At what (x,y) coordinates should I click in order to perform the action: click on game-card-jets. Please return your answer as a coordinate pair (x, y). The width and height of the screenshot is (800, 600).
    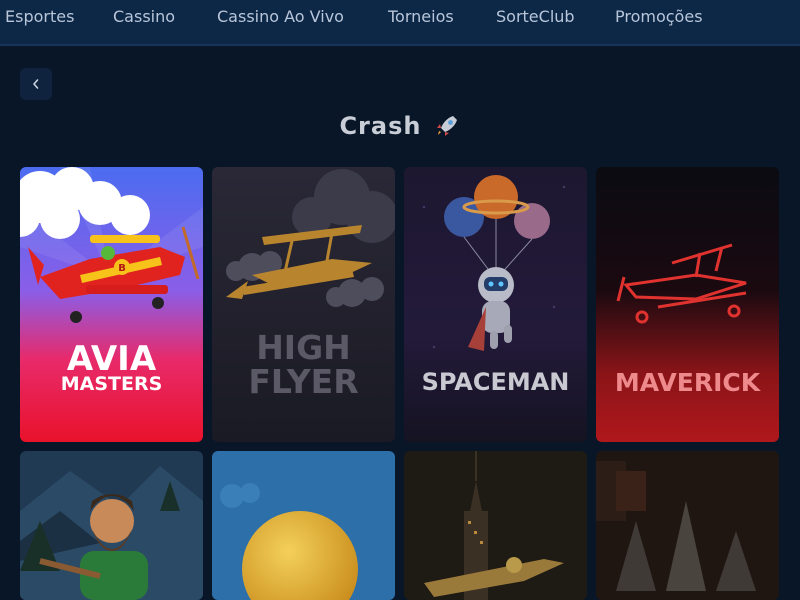
    Looking at the image, I should click on (687, 525).